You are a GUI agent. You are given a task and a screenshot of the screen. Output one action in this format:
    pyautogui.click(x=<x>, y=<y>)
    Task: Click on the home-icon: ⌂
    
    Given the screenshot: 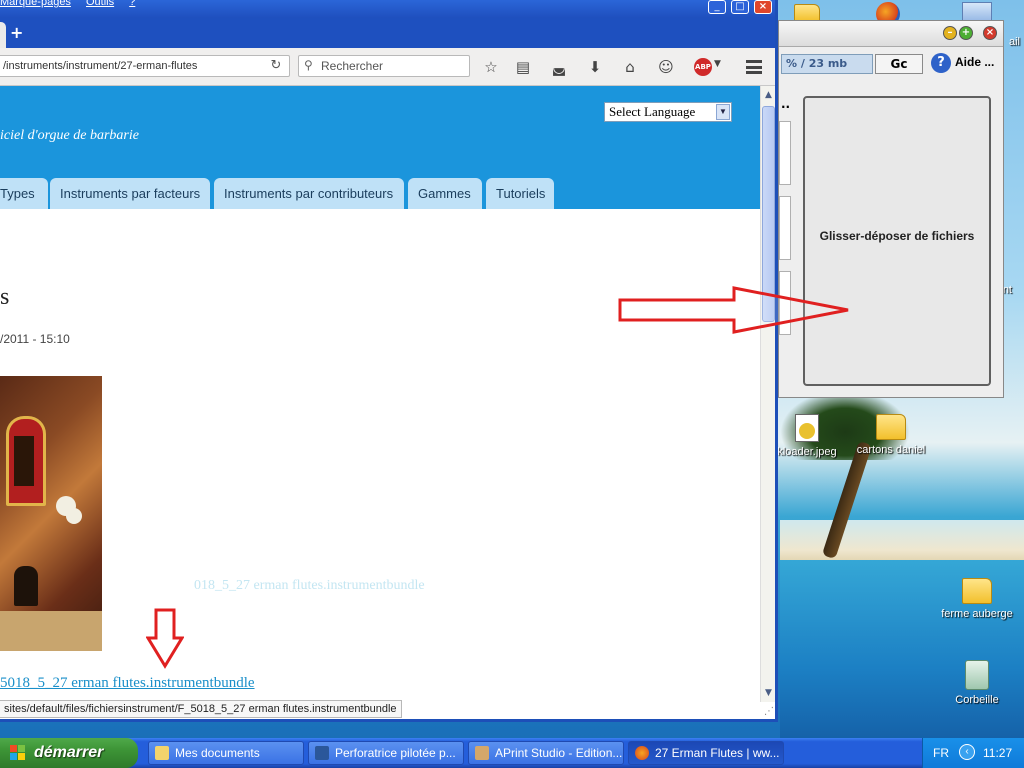 What is the action you would take?
    pyautogui.click(x=630, y=67)
    